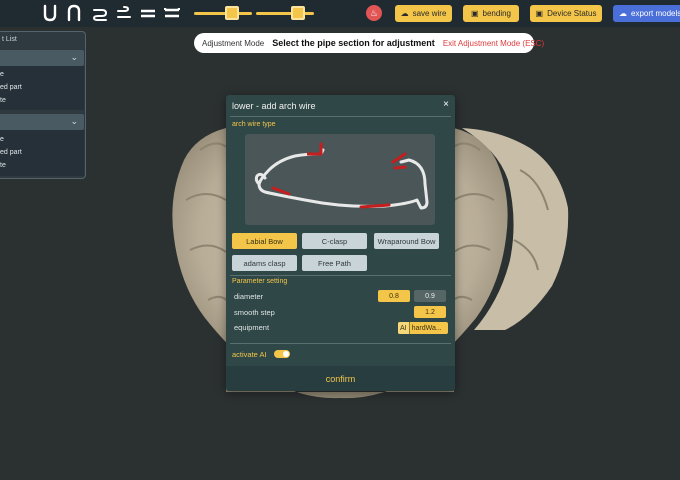 This screenshot has width=680, height=480. What do you see at coordinates (286, 354) in the screenshot?
I see `toggle-knob` at bounding box center [286, 354].